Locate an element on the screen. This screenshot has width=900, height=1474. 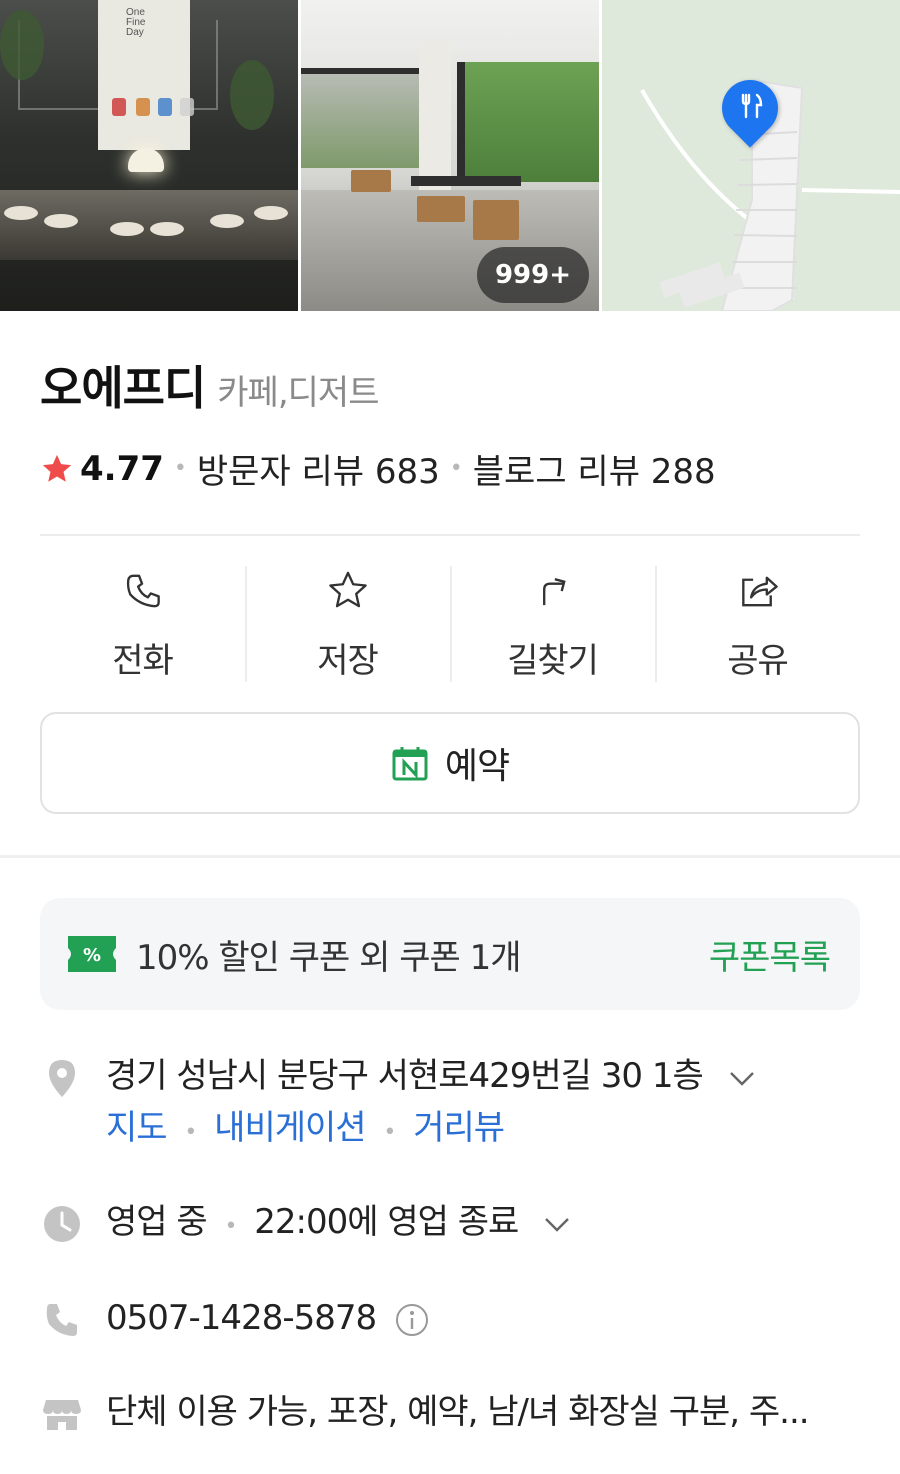
more-photos-badge: 999+ is located at coordinates (532, 275).